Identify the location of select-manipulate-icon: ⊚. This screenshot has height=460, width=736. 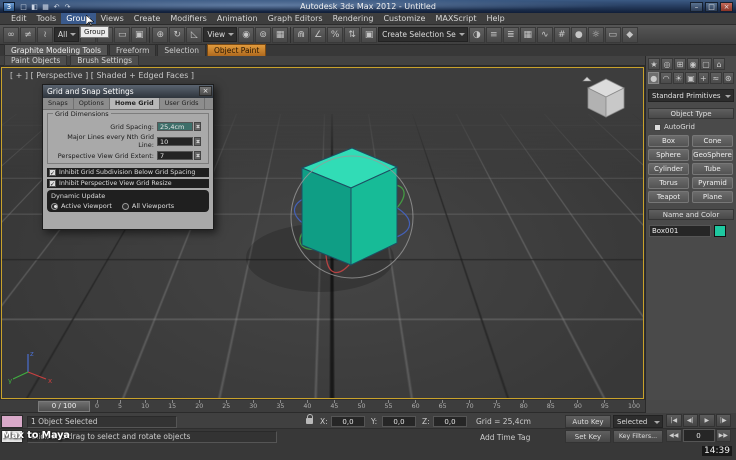
(263, 34).